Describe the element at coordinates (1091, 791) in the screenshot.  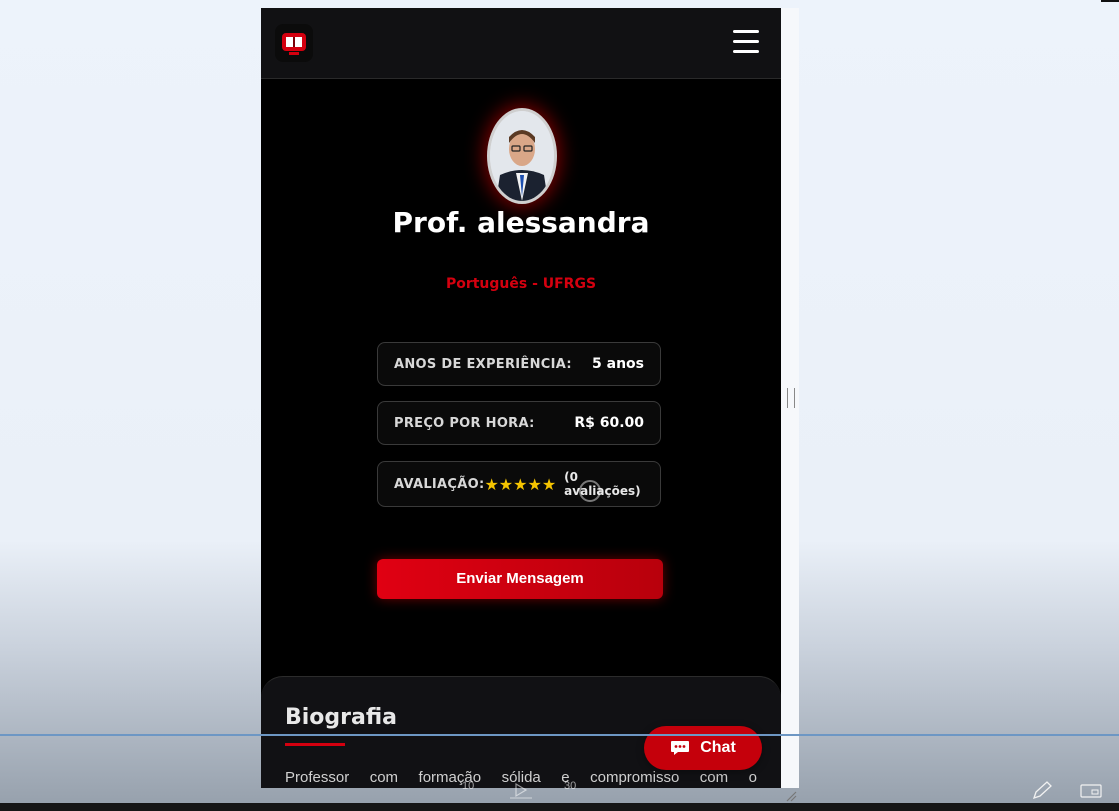
I see `screen-icon` at that location.